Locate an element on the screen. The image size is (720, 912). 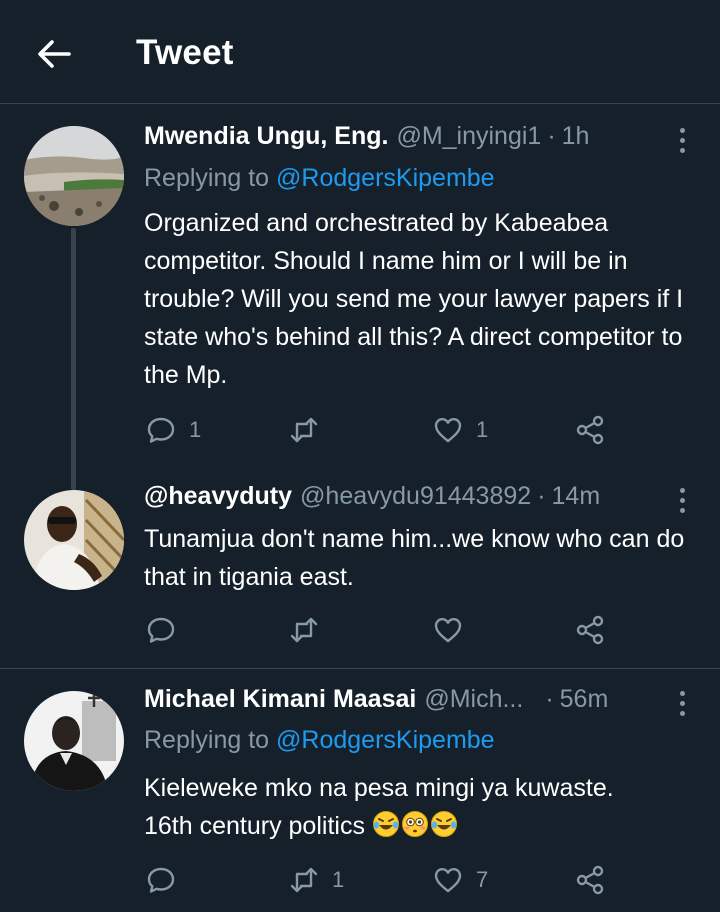
tweet-header: Michael Kimani Maasai @Mich... · 56m is located at coordinates (412, 703).